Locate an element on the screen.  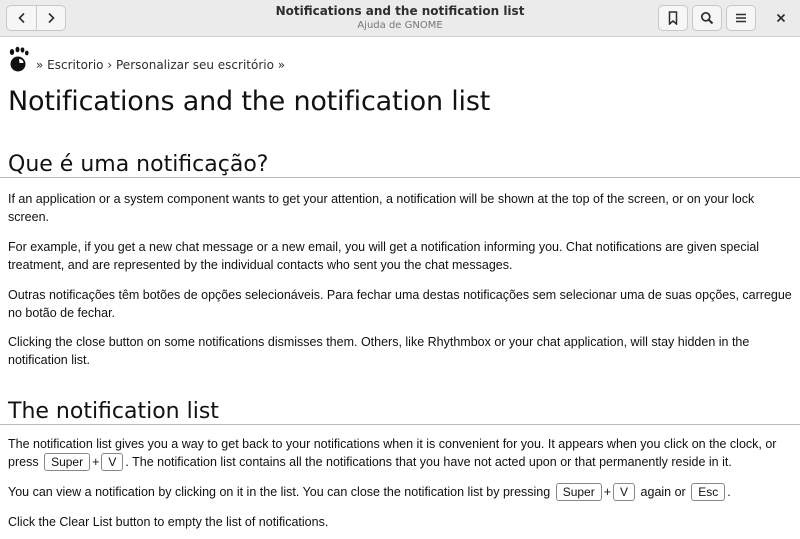
paragraph-text: again or is located at coordinates (663, 492).